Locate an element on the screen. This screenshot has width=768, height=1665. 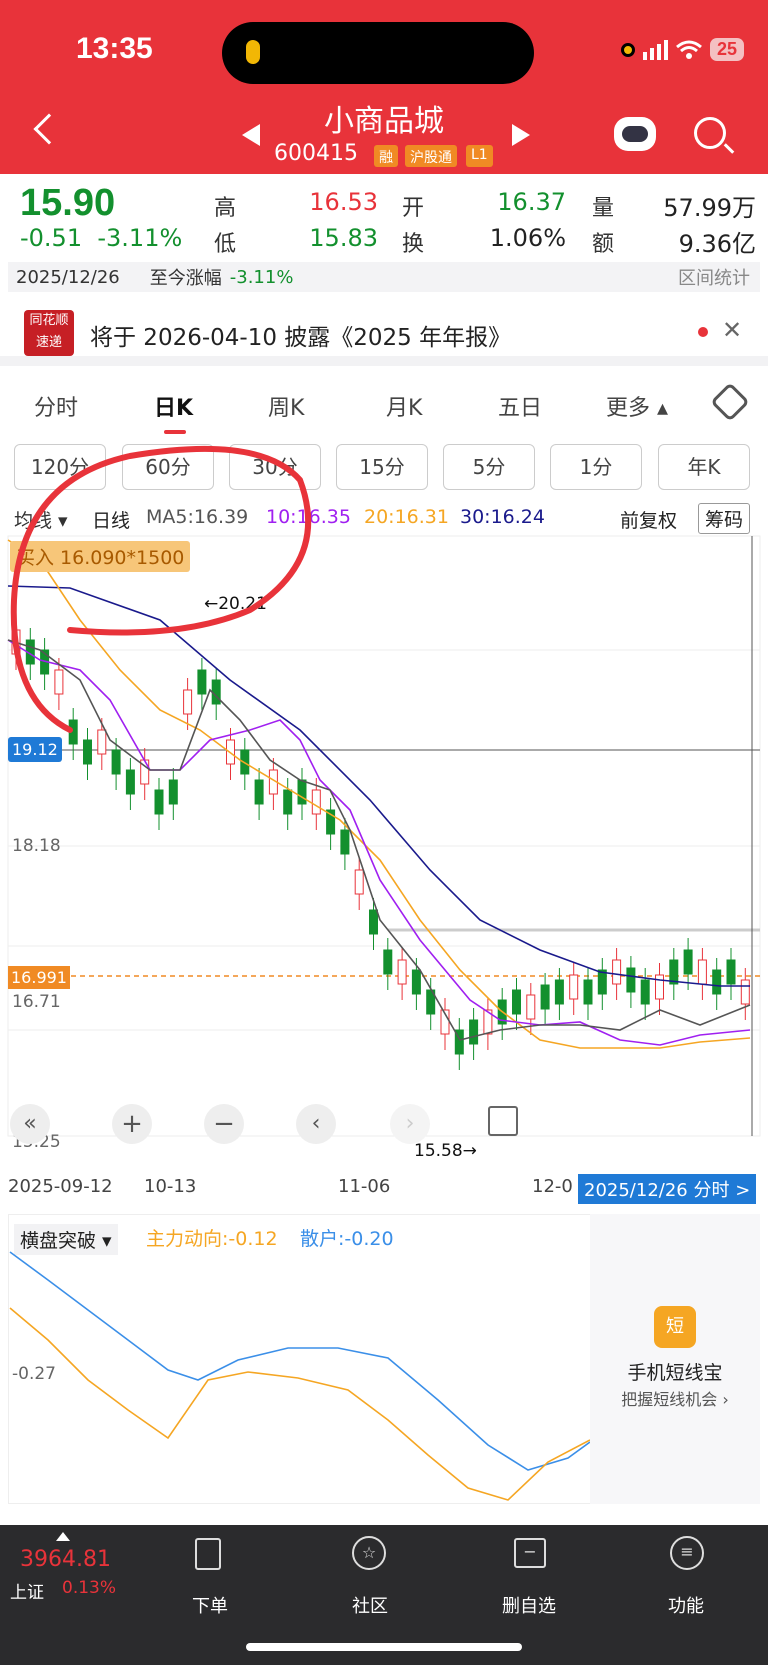
y-label-1: 18.18 is located at coordinates (36, 846).